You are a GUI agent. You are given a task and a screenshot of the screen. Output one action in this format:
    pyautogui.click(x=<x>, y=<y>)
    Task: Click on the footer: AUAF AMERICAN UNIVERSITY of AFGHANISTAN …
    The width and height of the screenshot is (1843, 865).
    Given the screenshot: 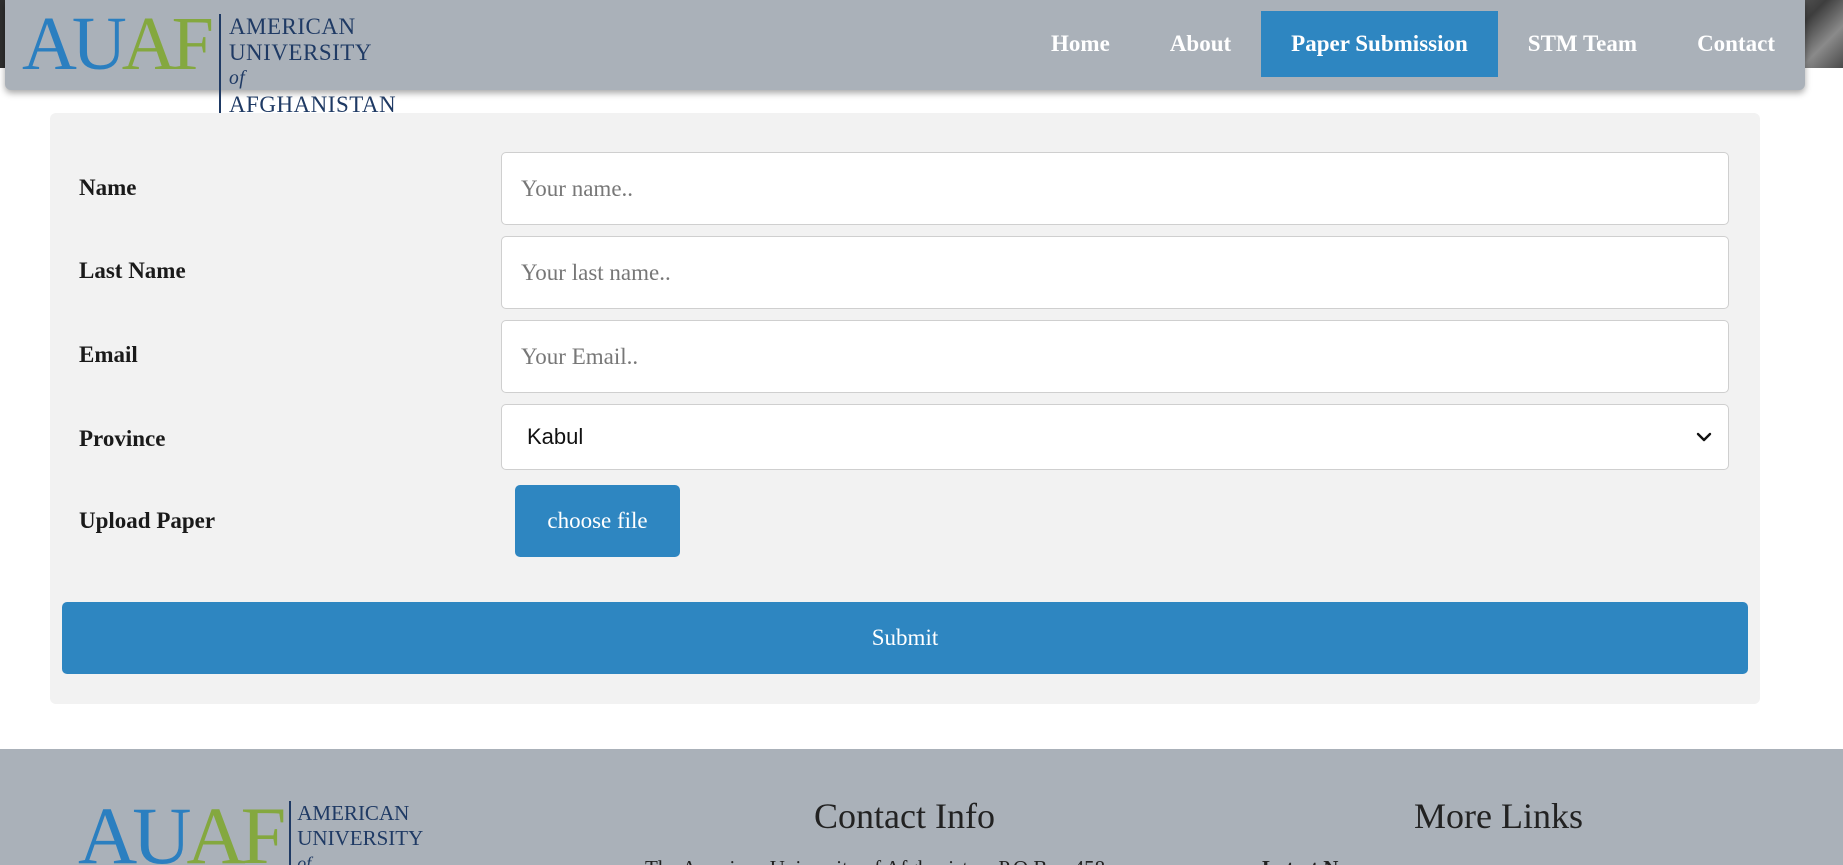 What is the action you would take?
    pyautogui.click(x=921, y=807)
    